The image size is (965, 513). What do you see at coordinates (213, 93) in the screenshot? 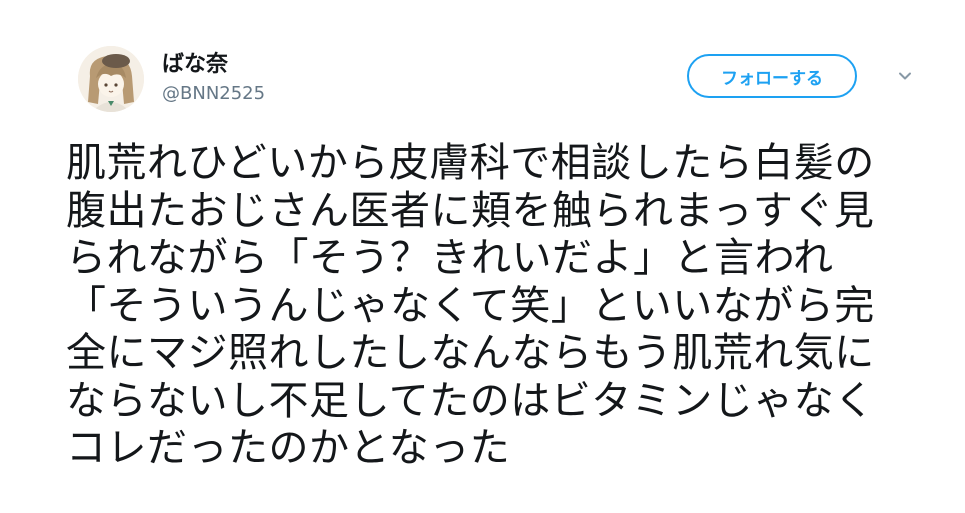
I see `user-handle: @BNN2525` at bounding box center [213, 93].